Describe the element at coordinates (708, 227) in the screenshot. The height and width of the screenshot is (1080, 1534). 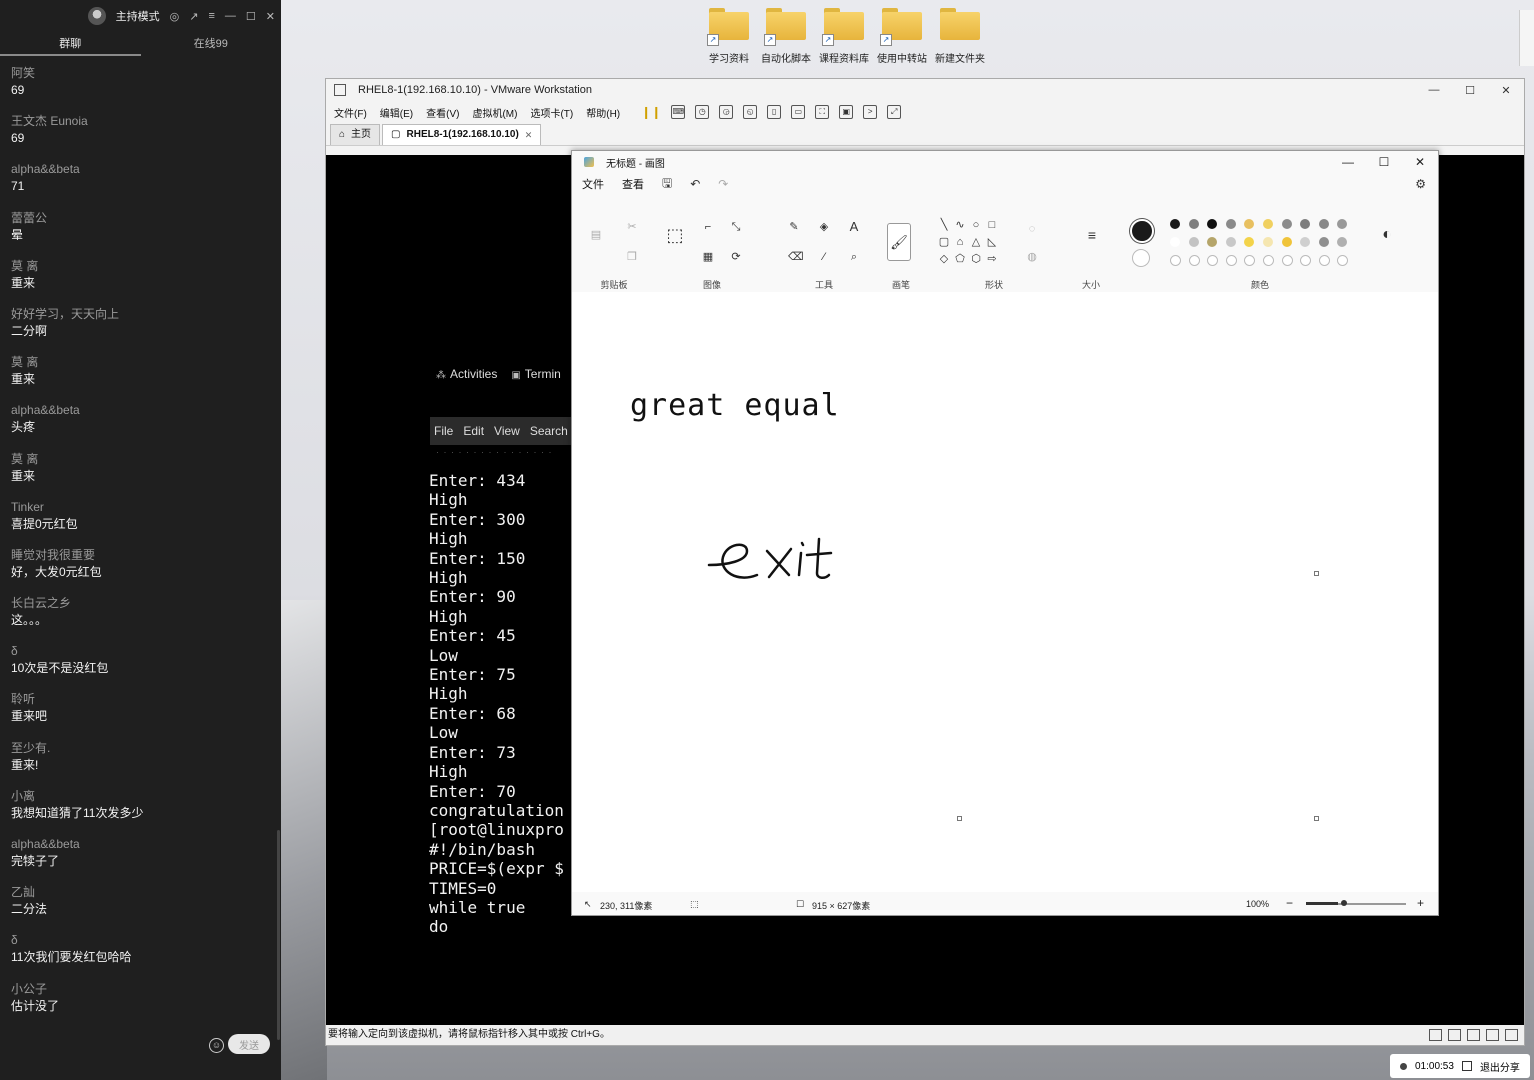
I see `crop-icon: ⌐` at that location.